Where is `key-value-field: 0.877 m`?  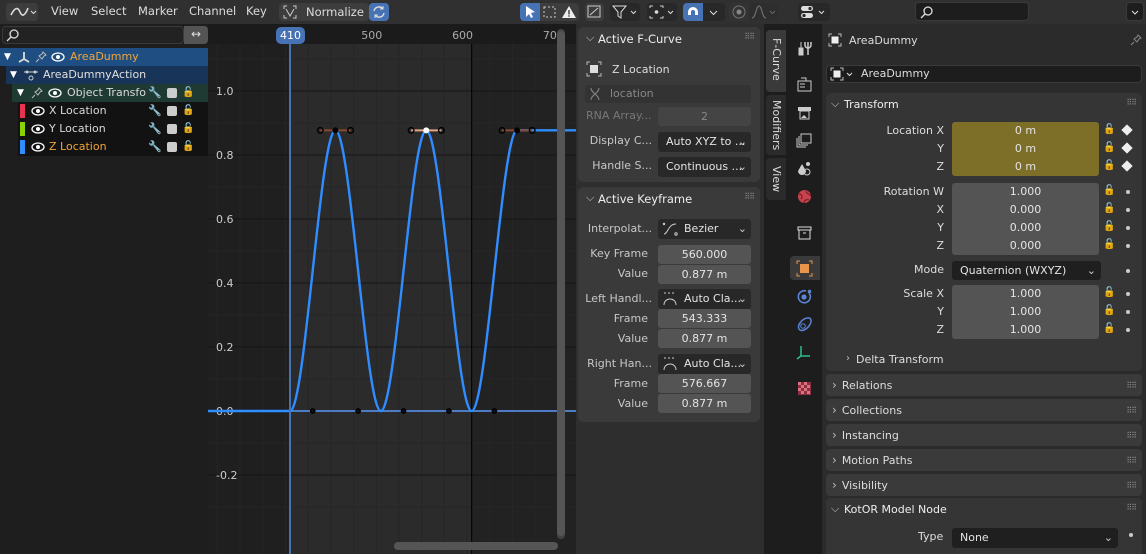
key-value-field: 0.877 m is located at coordinates (704, 274).